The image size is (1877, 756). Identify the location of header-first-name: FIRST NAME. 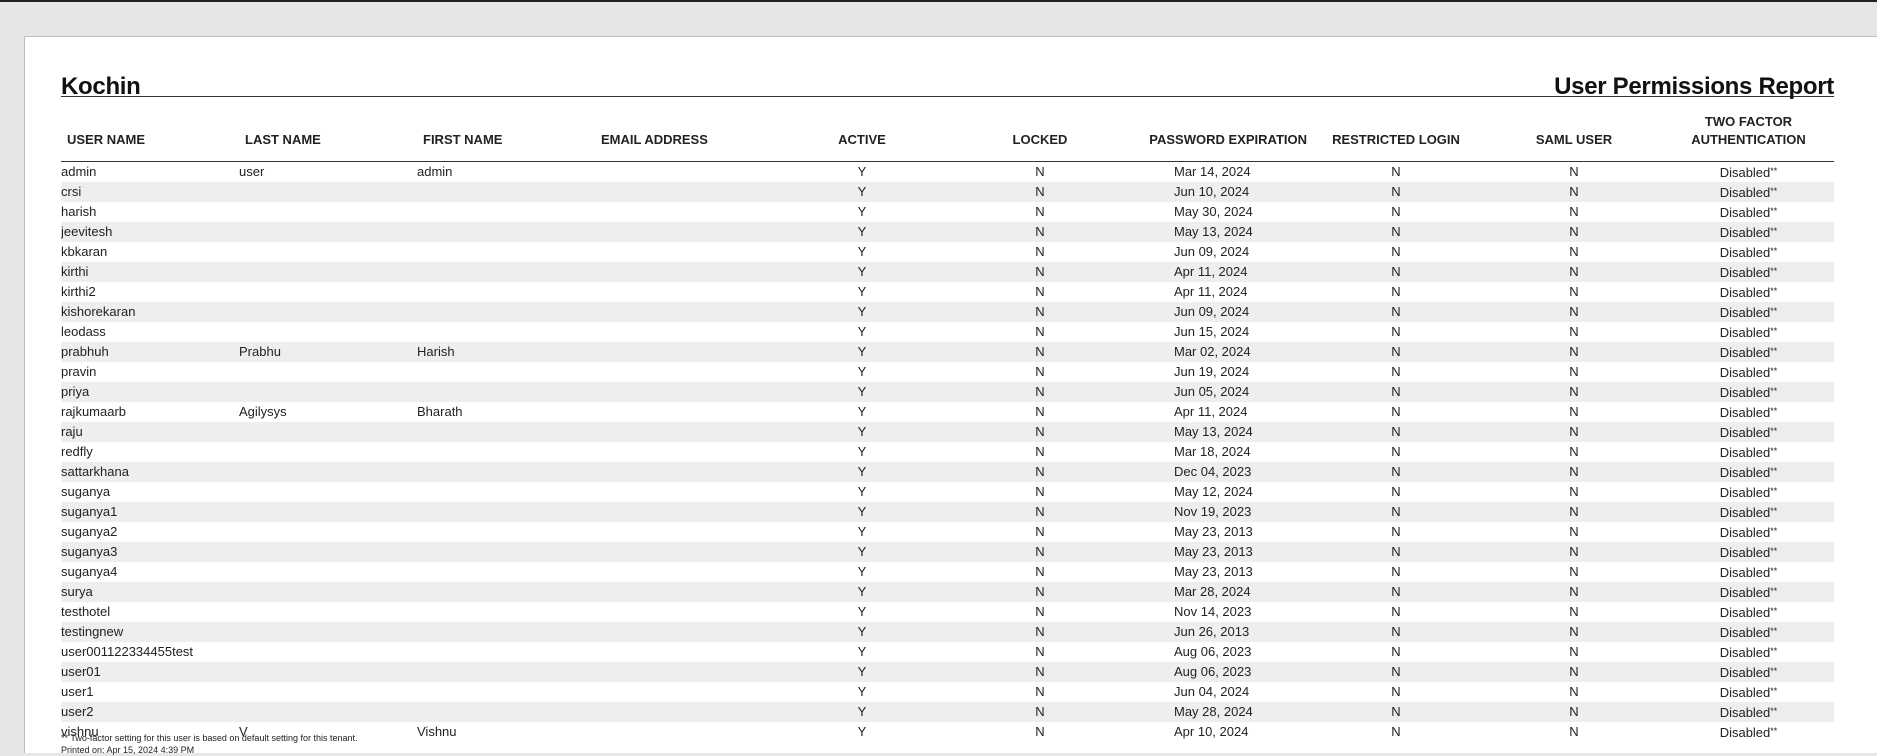
(506, 134).